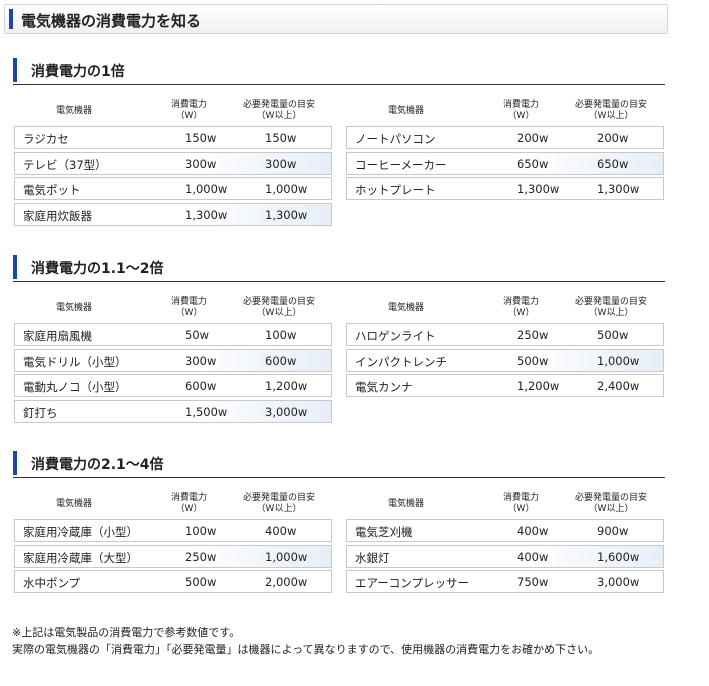 Image resolution: width=709 pixels, height=686 pixels. What do you see at coordinates (618, 189) in the screenshot?
I see `required-value: 1,300w` at bounding box center [618, 189].